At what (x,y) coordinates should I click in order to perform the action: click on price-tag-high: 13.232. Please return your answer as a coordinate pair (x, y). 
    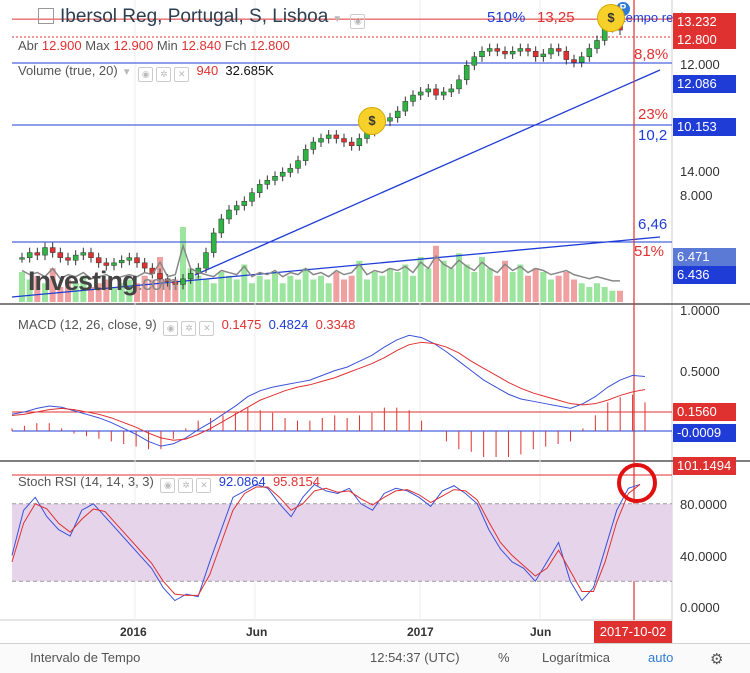
    Looking at the image, I should click on (704, 22).